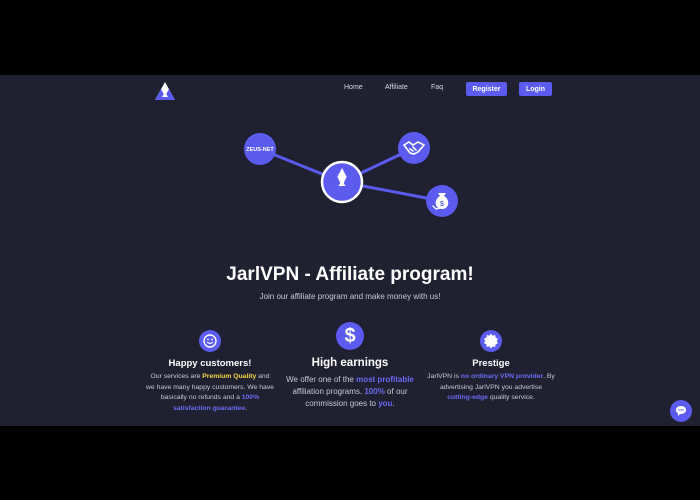  I want to click on cutting-edge-highlight: cutting-edge, so click(467, 397).